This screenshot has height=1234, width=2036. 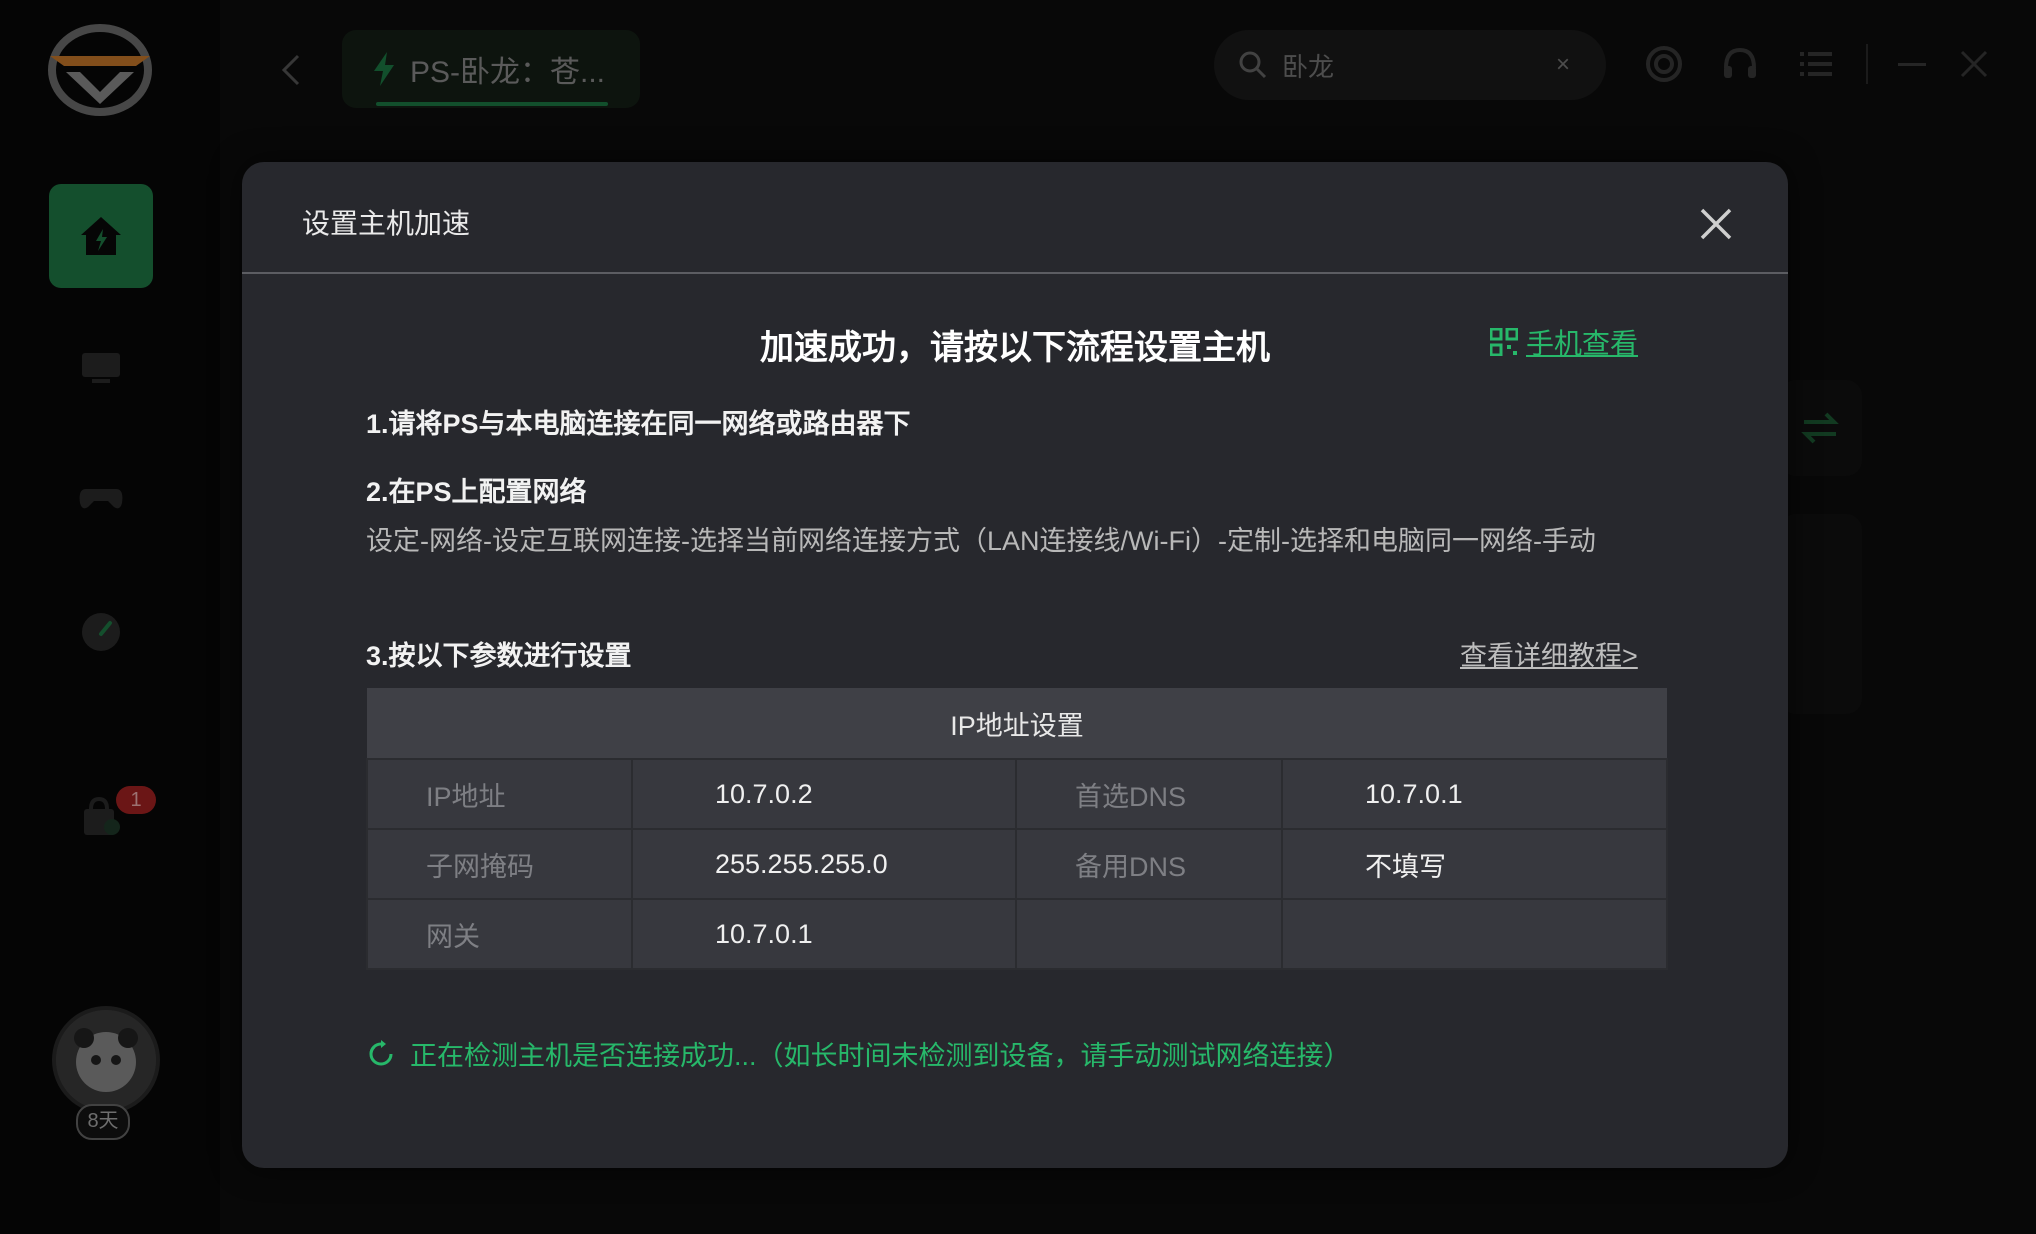 I want to click on ip-address-value: 10.7.0.2, so click(x=824, y=794).